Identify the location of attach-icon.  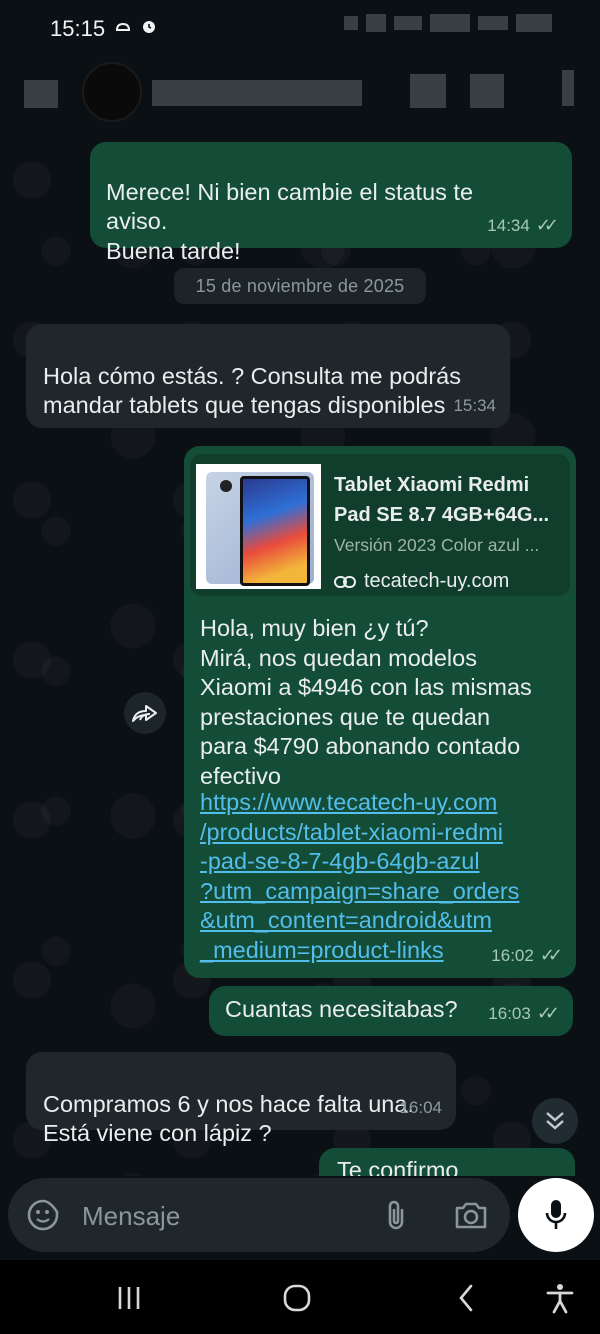
(396, 1217).